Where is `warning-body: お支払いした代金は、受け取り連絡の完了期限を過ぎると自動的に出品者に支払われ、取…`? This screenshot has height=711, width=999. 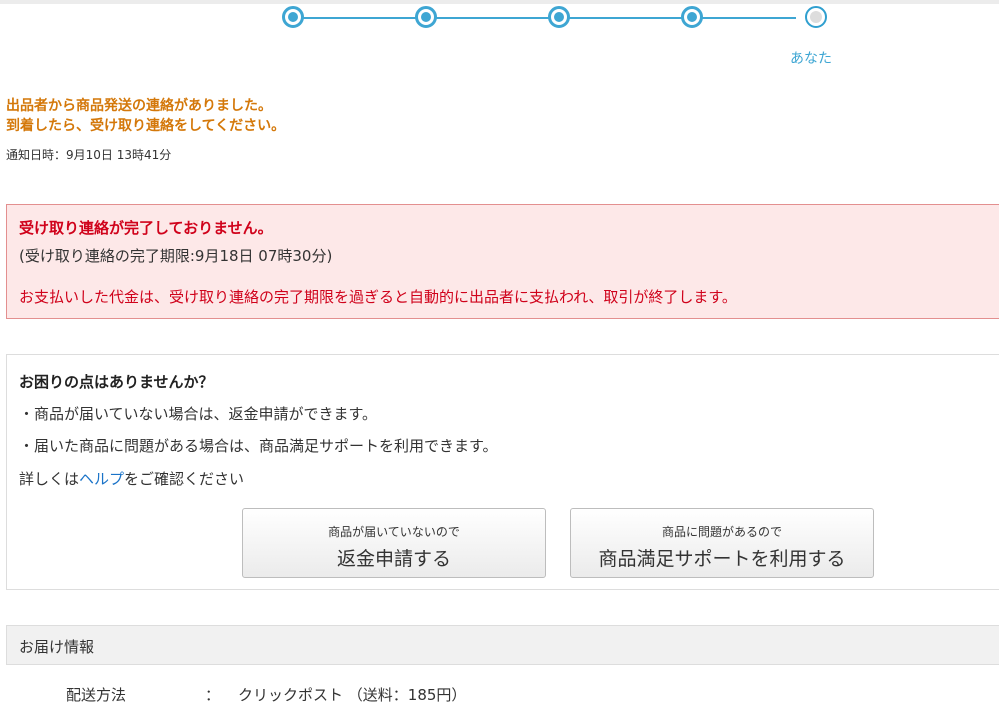
warning-body: お支払いした代金は、受け取り連絡の完了期限を過ぎると自動的に出品者に支払われ、取… is located at coordinates (378, 297).